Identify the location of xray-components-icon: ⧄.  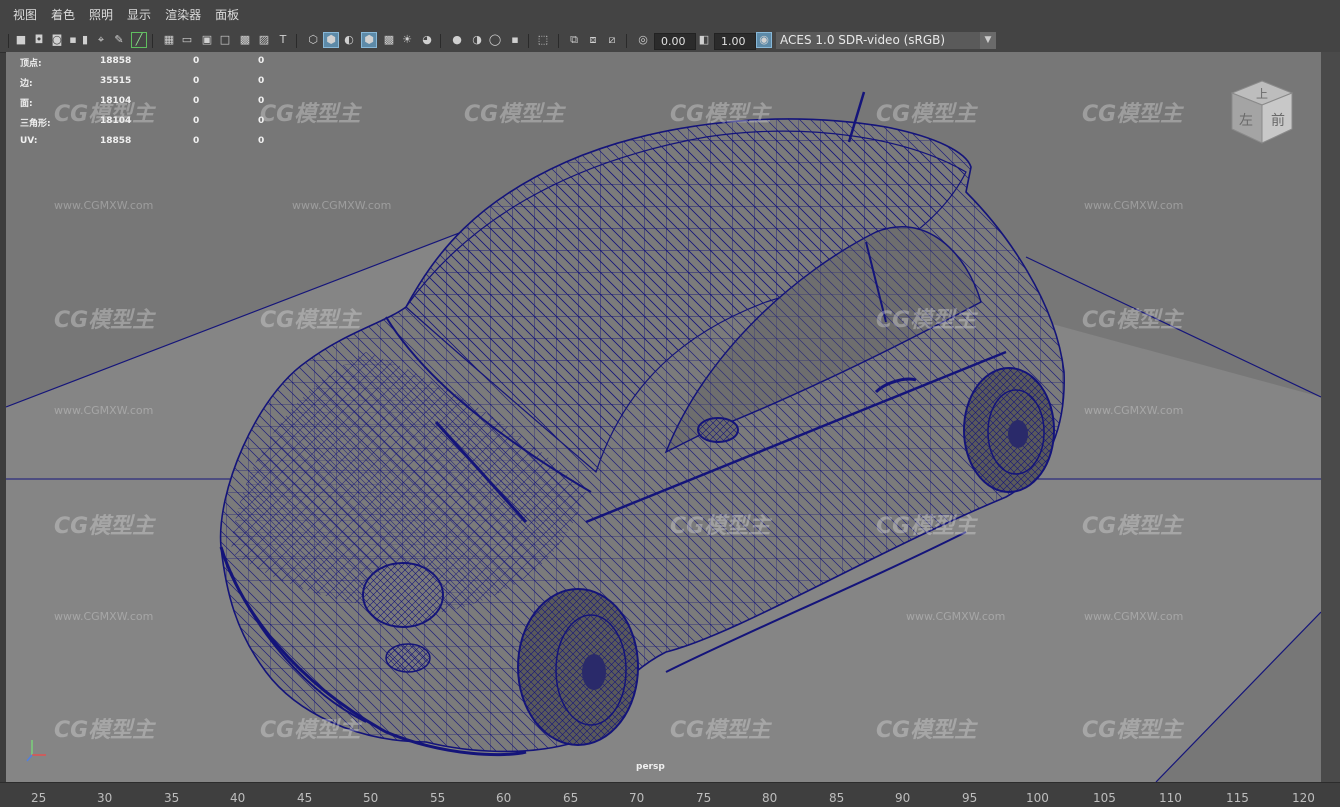
(612, 40).